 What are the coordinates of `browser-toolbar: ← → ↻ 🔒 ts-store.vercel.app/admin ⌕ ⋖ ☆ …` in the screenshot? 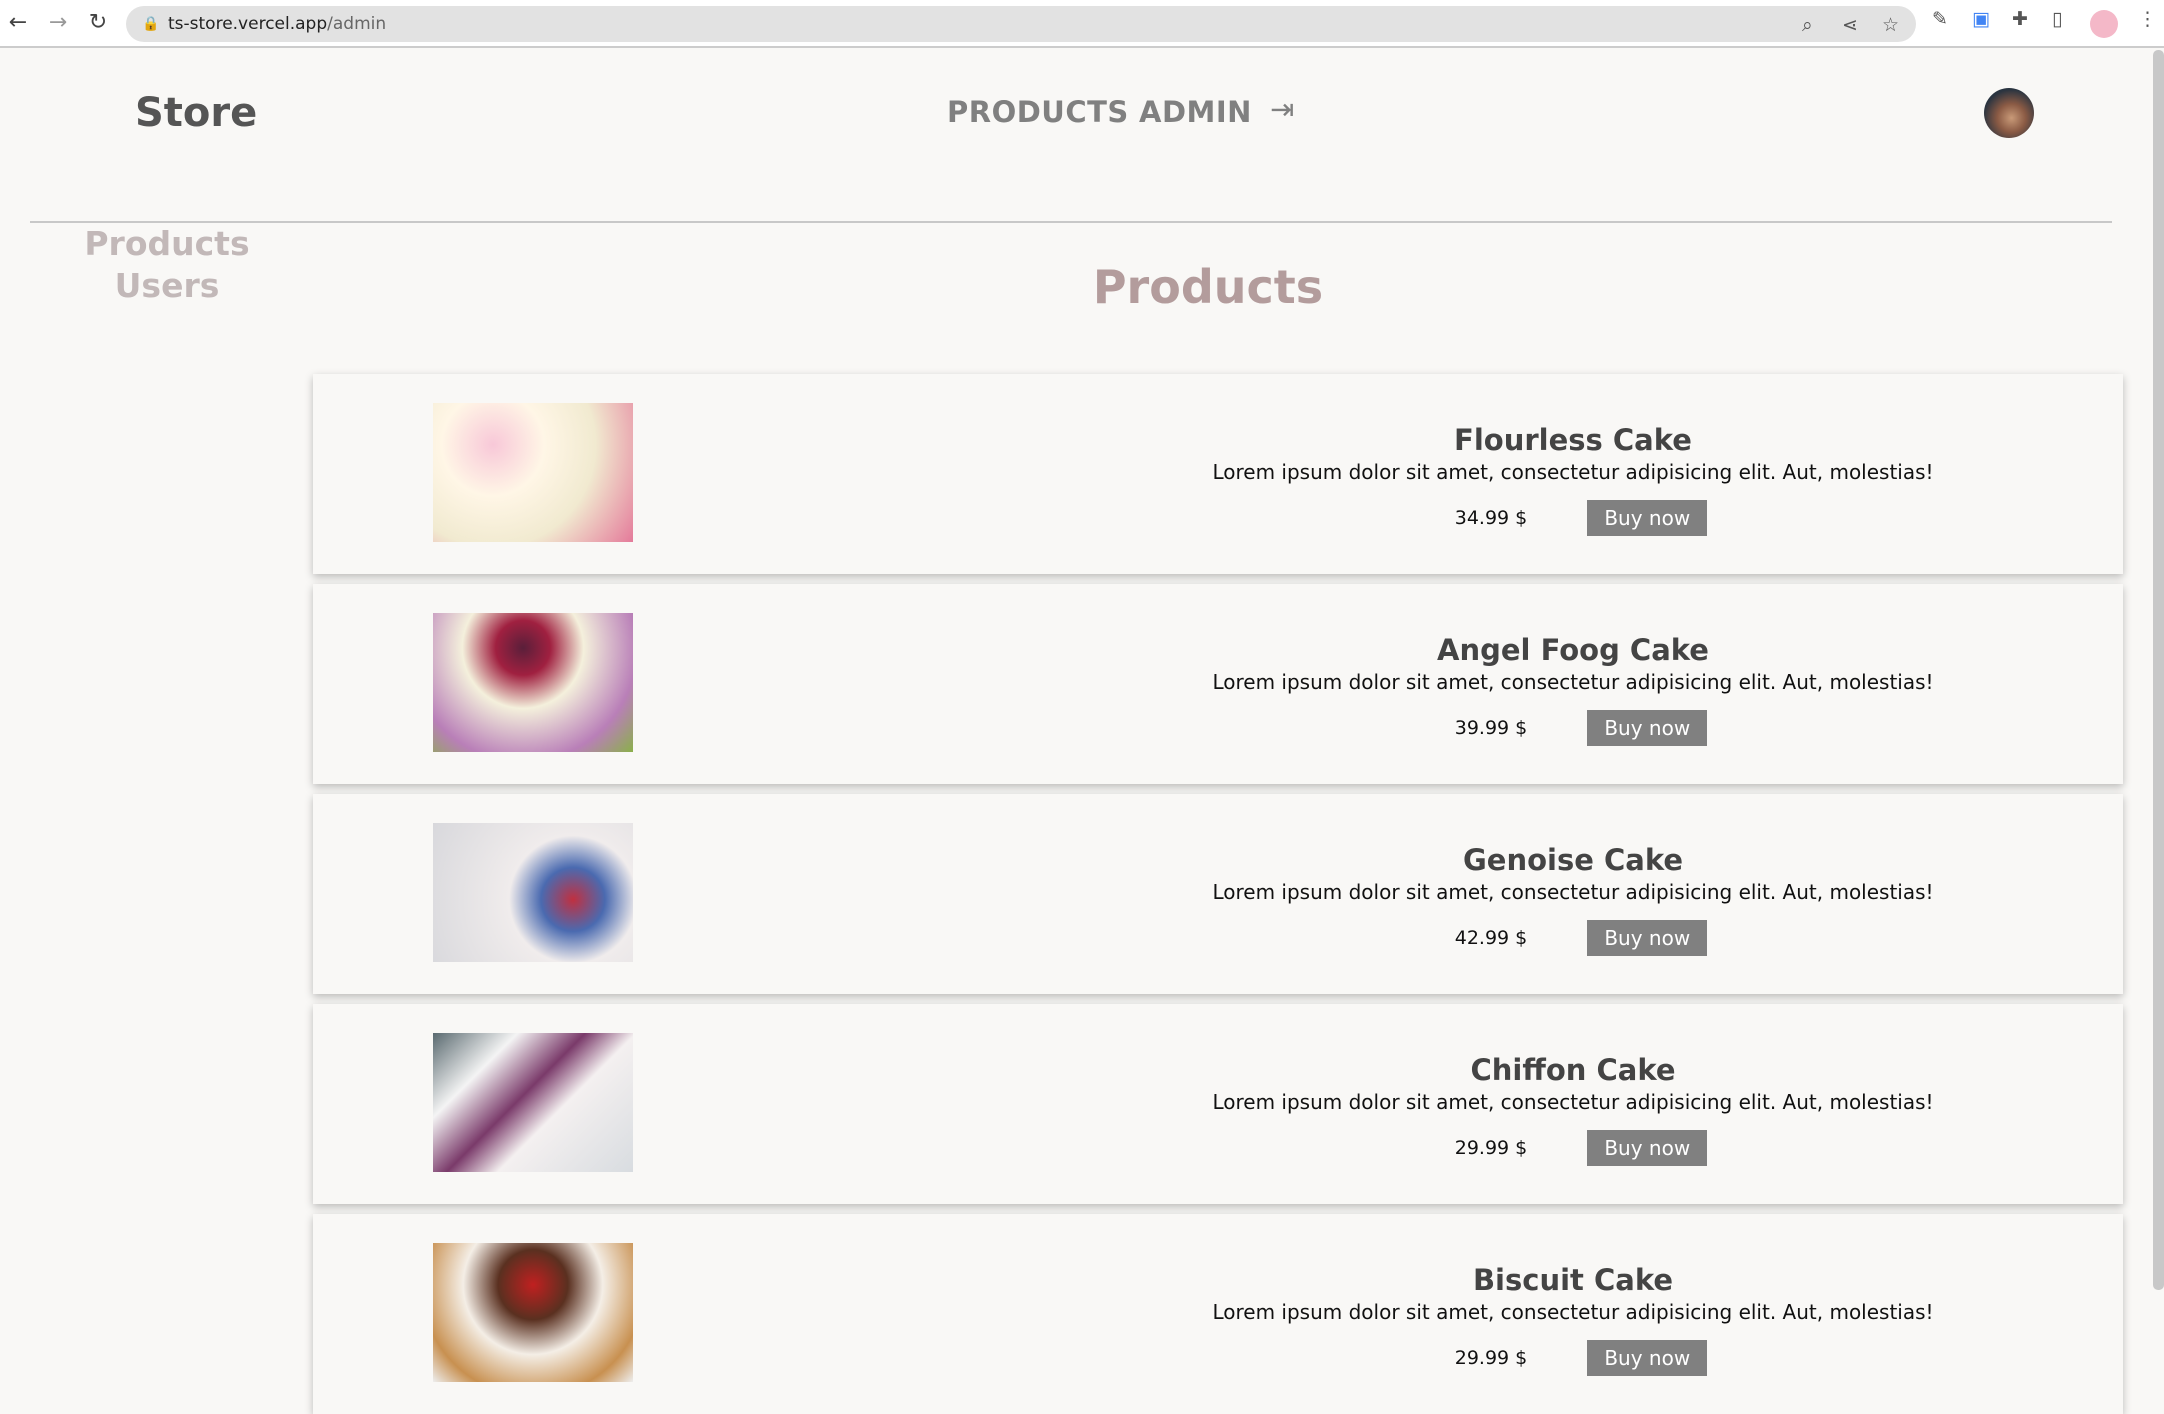 It's located at (1082, 24).